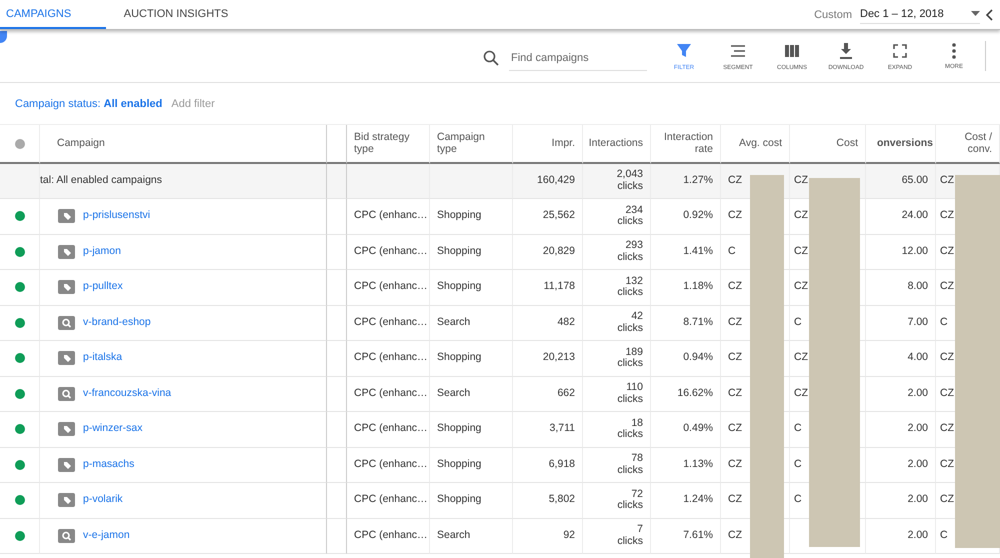  Describe the element at coordinates (116, 216) in the screenshot. I see `campaign-link: p-prislusenstvi` at that location.